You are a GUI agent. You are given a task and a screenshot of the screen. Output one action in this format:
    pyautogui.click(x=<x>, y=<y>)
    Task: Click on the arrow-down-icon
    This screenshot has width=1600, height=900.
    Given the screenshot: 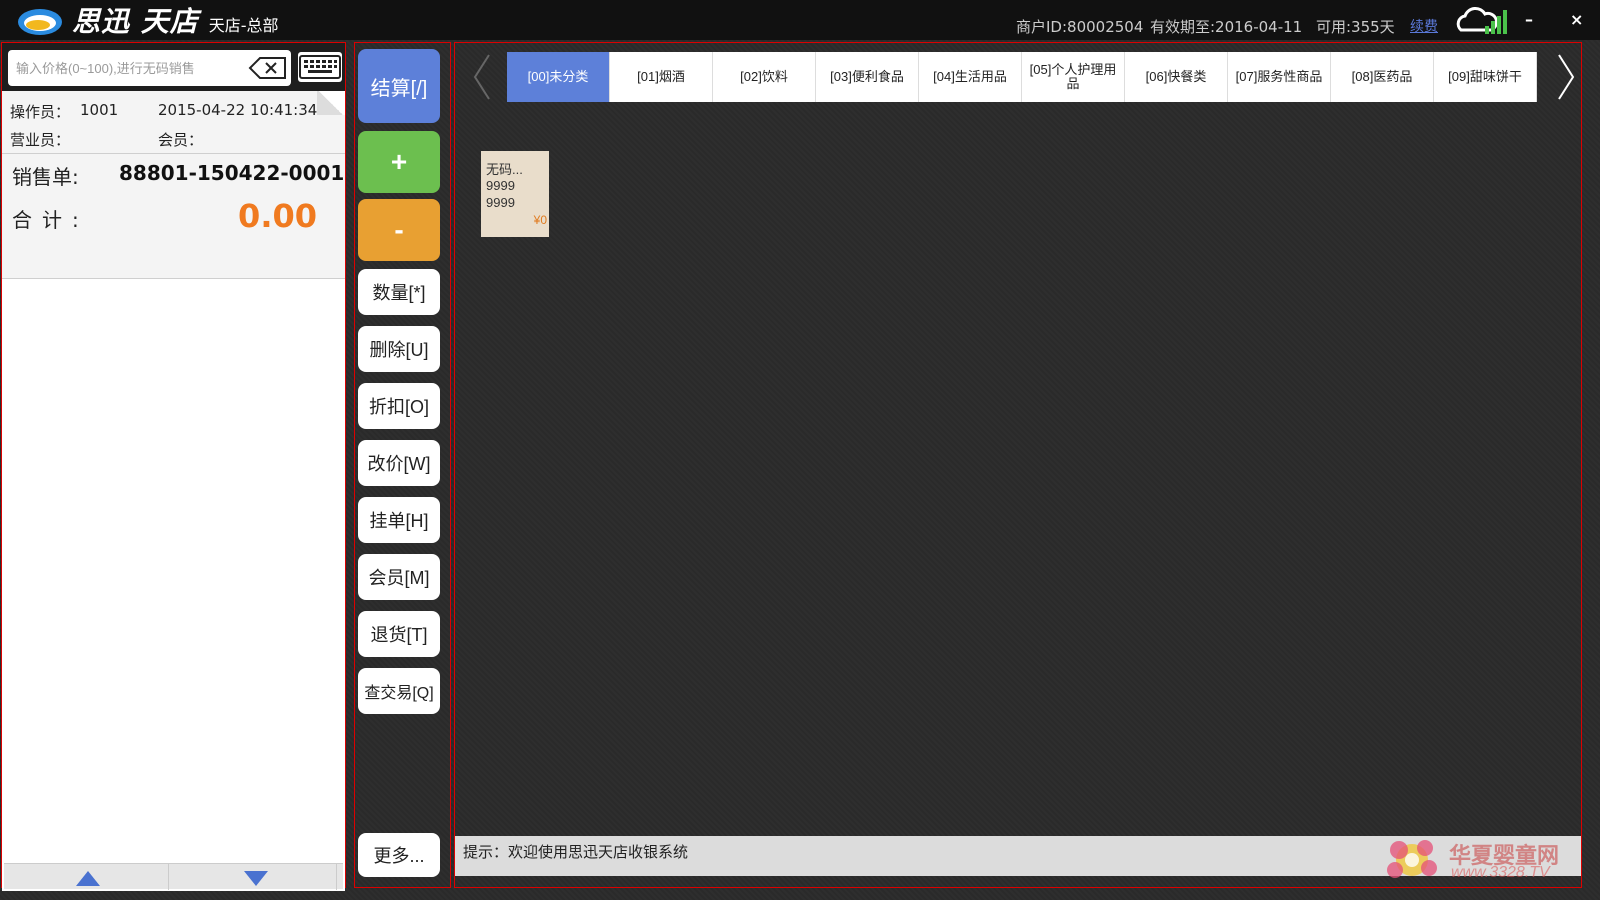 What is the action you would take?
    pyautogui.click(x=256, y=878)
    